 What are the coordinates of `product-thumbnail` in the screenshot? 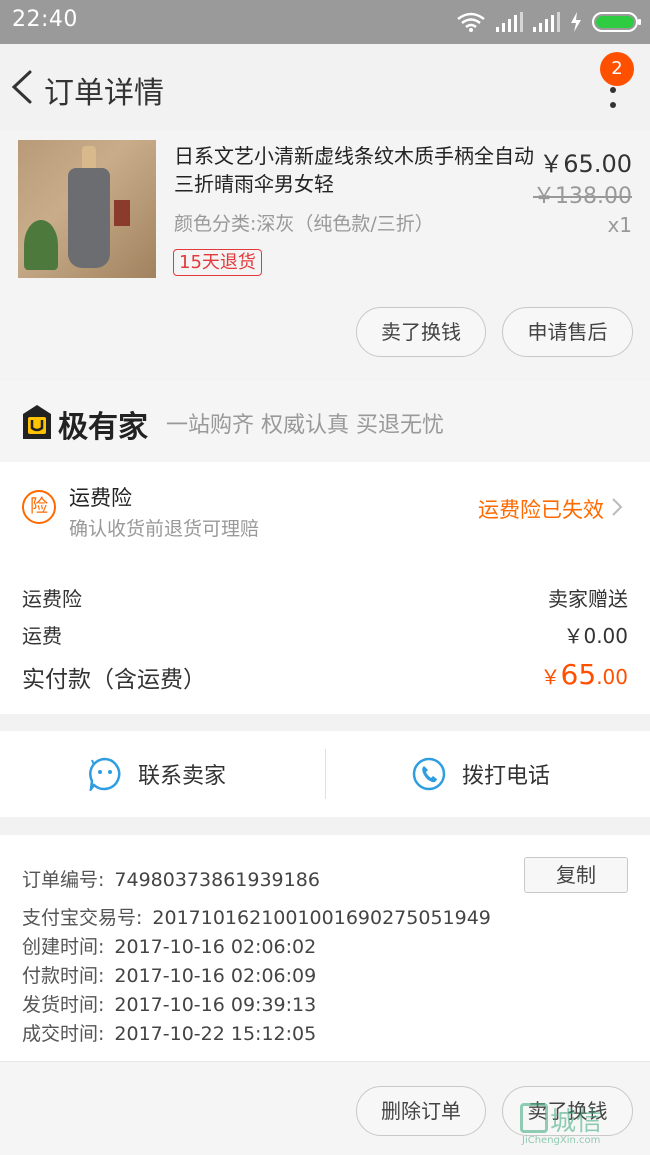 It's located at (87, 209).